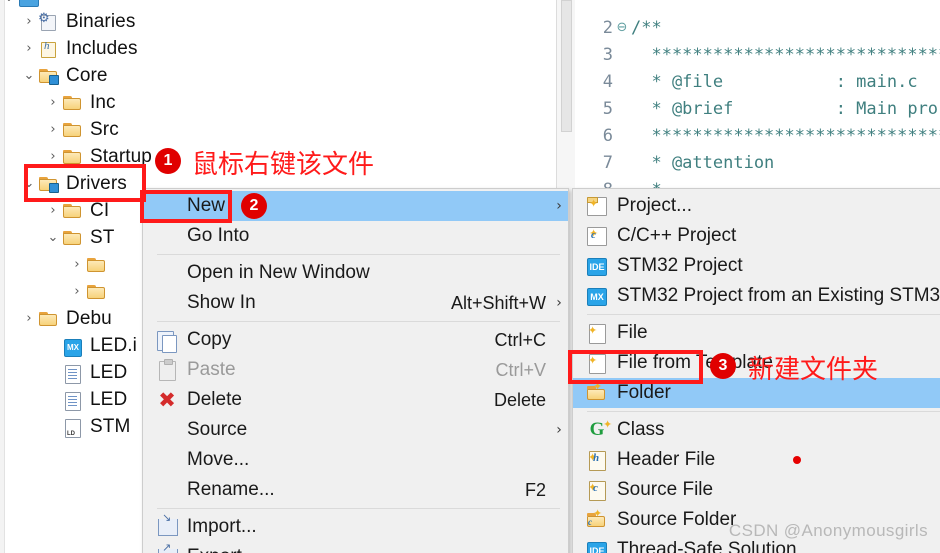 This screenshot has width=940, height=553. Describe the element at coordinates (113, 345) in the screenshot. I see `tree-item-label: LED.i` at that location.